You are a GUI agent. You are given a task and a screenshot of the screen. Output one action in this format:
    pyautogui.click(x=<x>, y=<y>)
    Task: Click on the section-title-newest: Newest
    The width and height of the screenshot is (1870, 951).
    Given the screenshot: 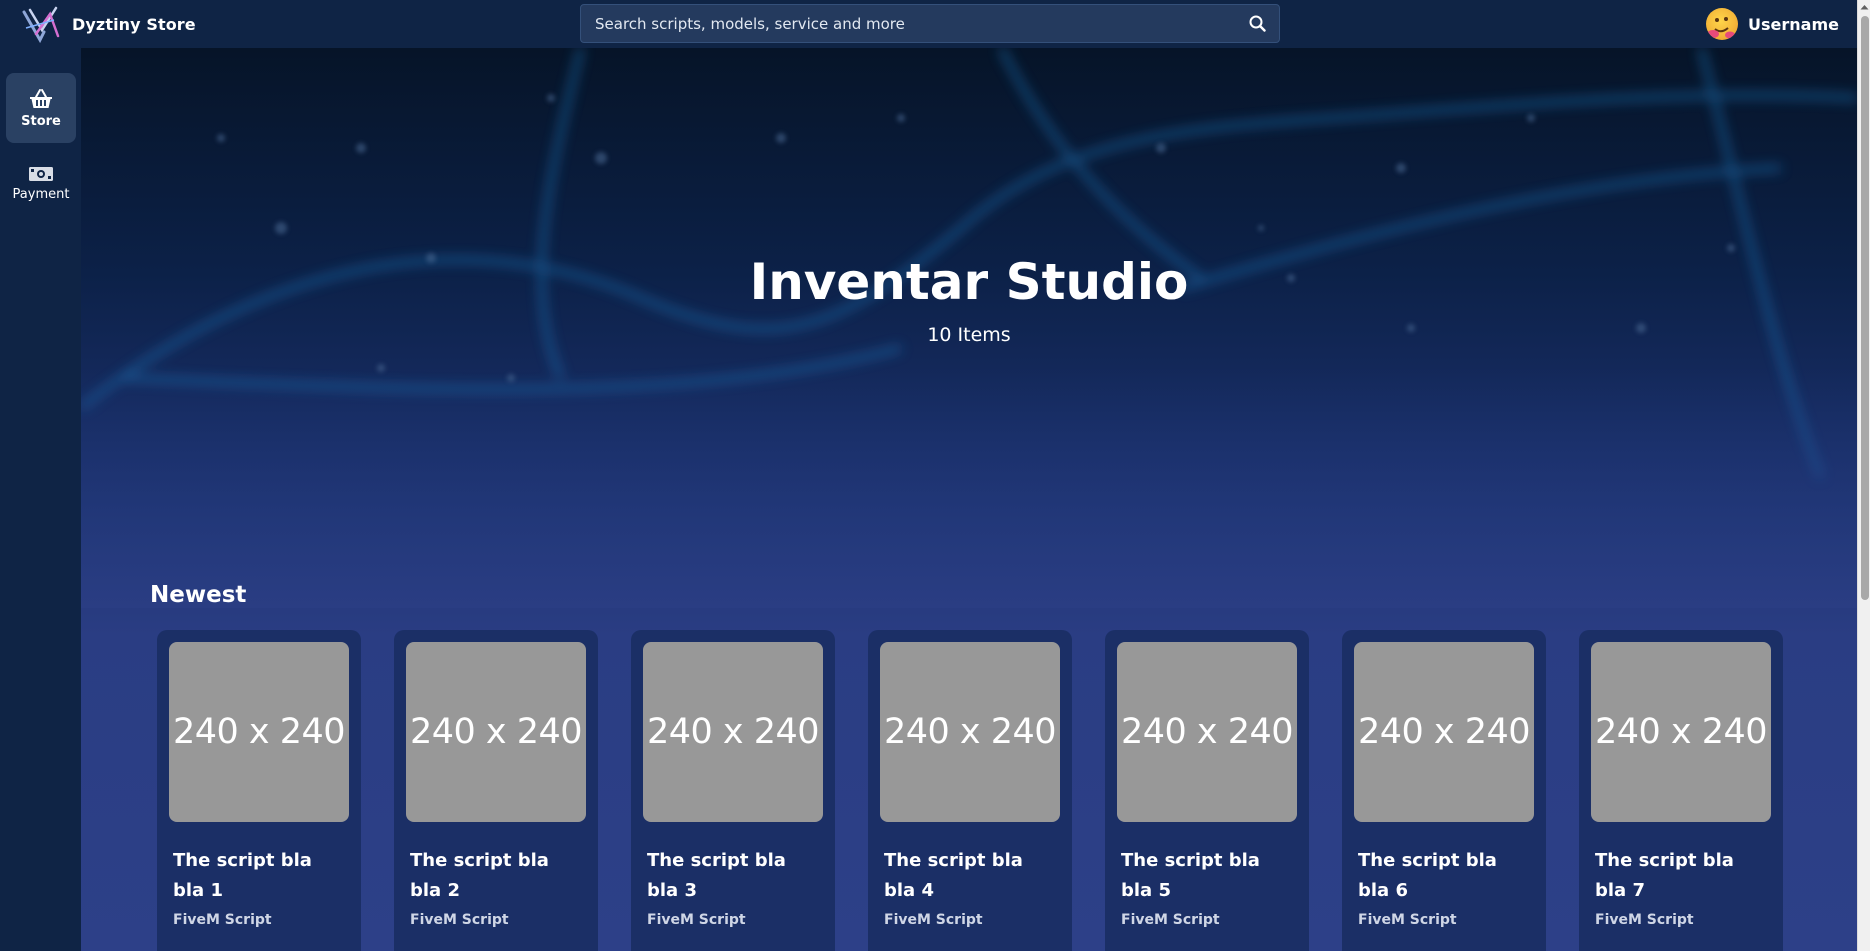 What is the action you would take?
    pyautogui.click(x=198, y=595)
    